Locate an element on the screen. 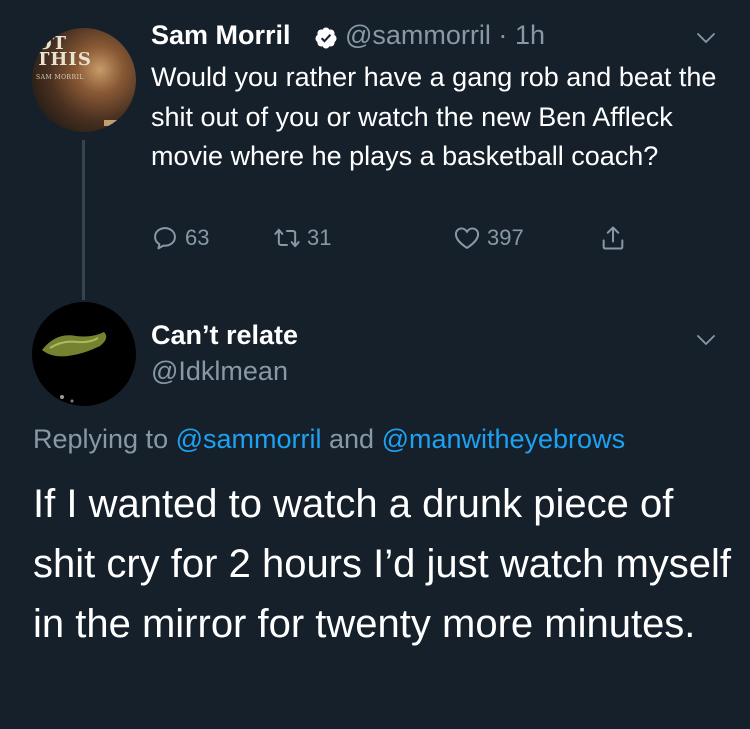  heart-icon is located at coordinates (467, 238).